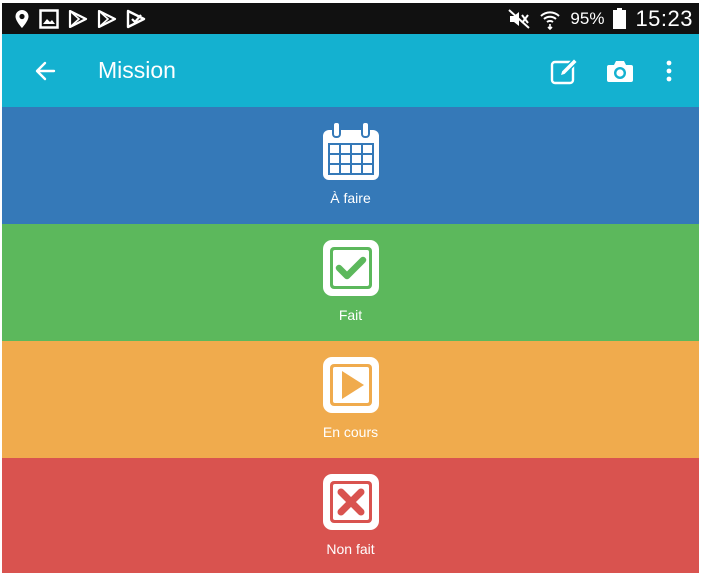  I want to click on more-options-button, so click(669, 71).